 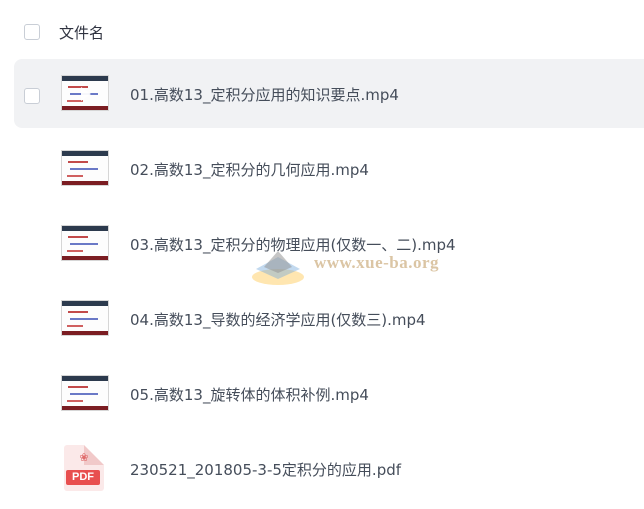 What do you see at coordinates (278, 319) in the screenshot?
I see `file-name: 04.高数13_导数的经济学应用(仅数三).mp4` at bounding box center [278, 319].